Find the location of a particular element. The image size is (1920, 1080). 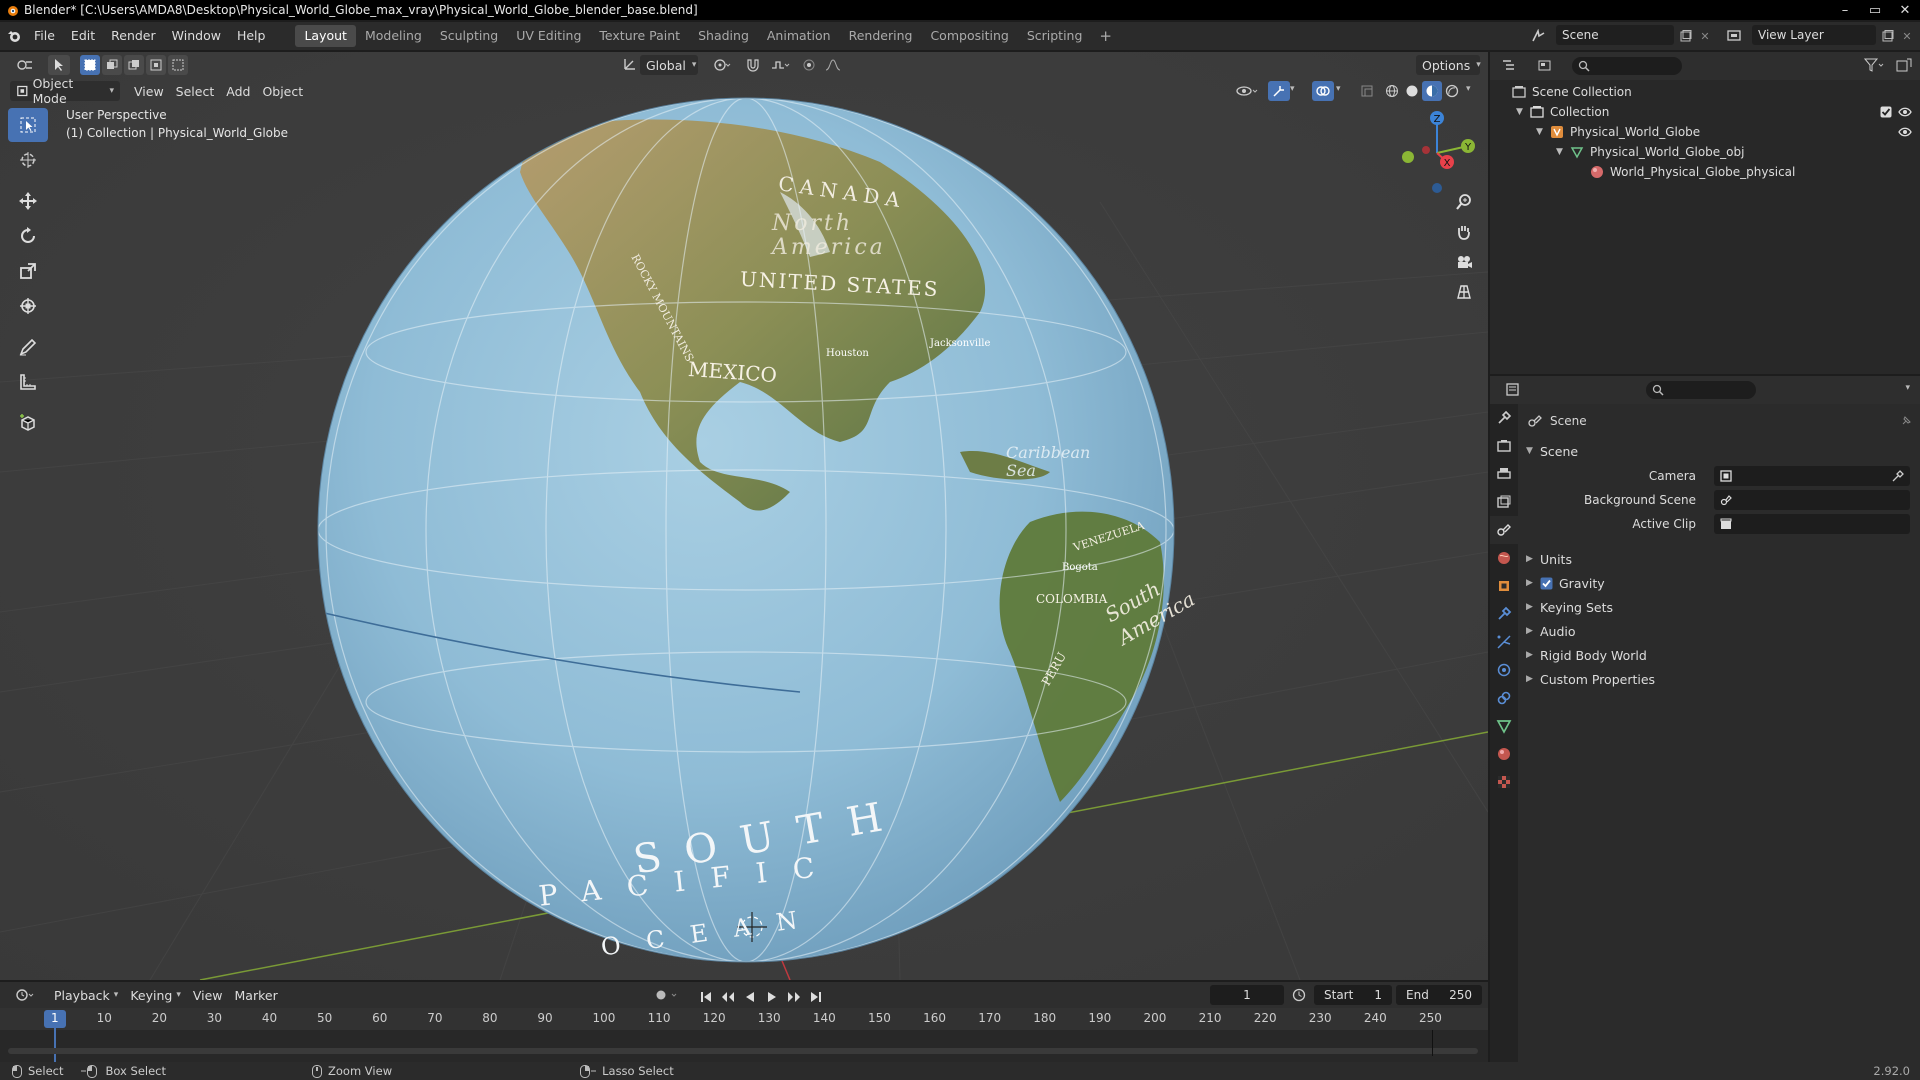

outliner-editor-type-icon is located at coordinates (1511, 66).